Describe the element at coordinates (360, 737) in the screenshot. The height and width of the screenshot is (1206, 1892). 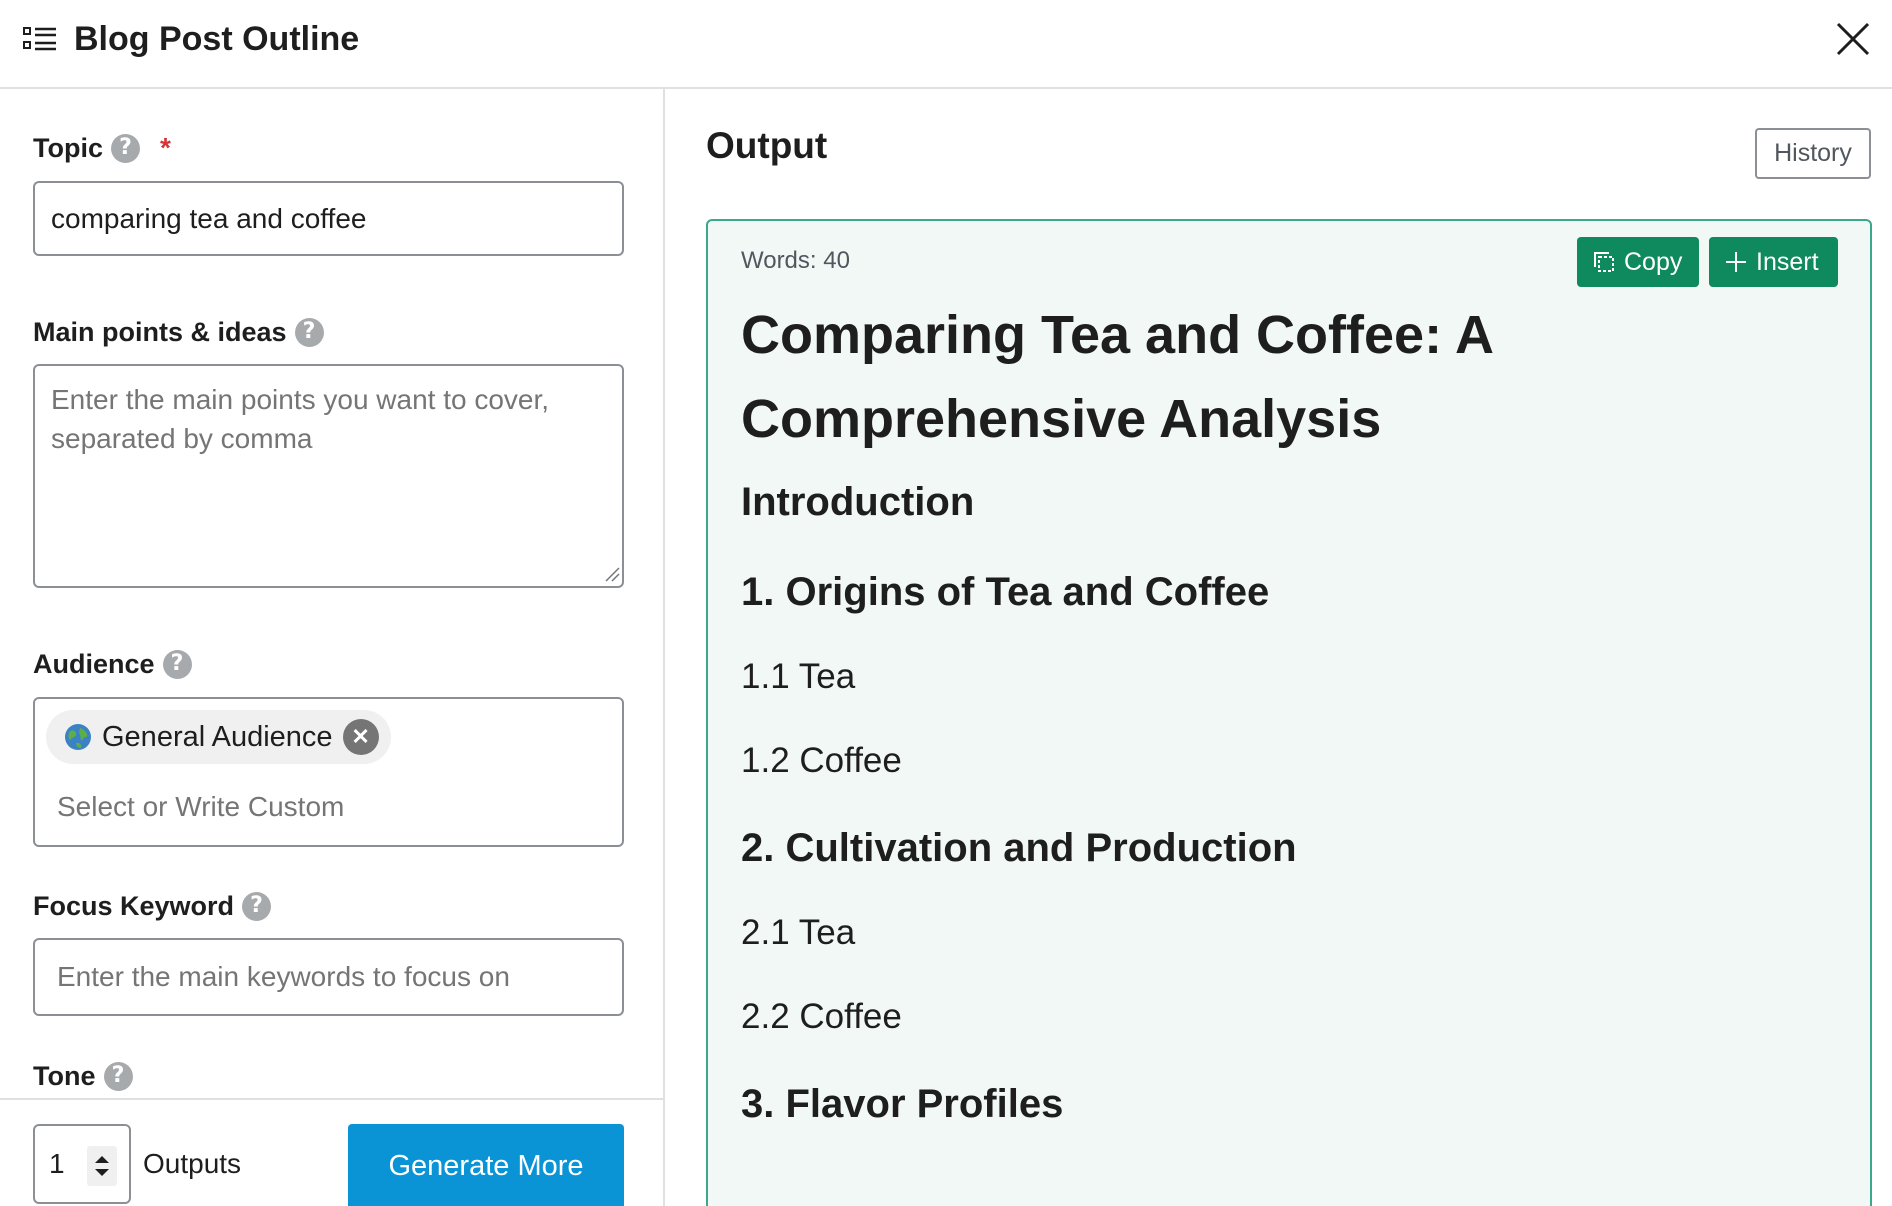
I see `remove-token-icon: ✕` at that location.